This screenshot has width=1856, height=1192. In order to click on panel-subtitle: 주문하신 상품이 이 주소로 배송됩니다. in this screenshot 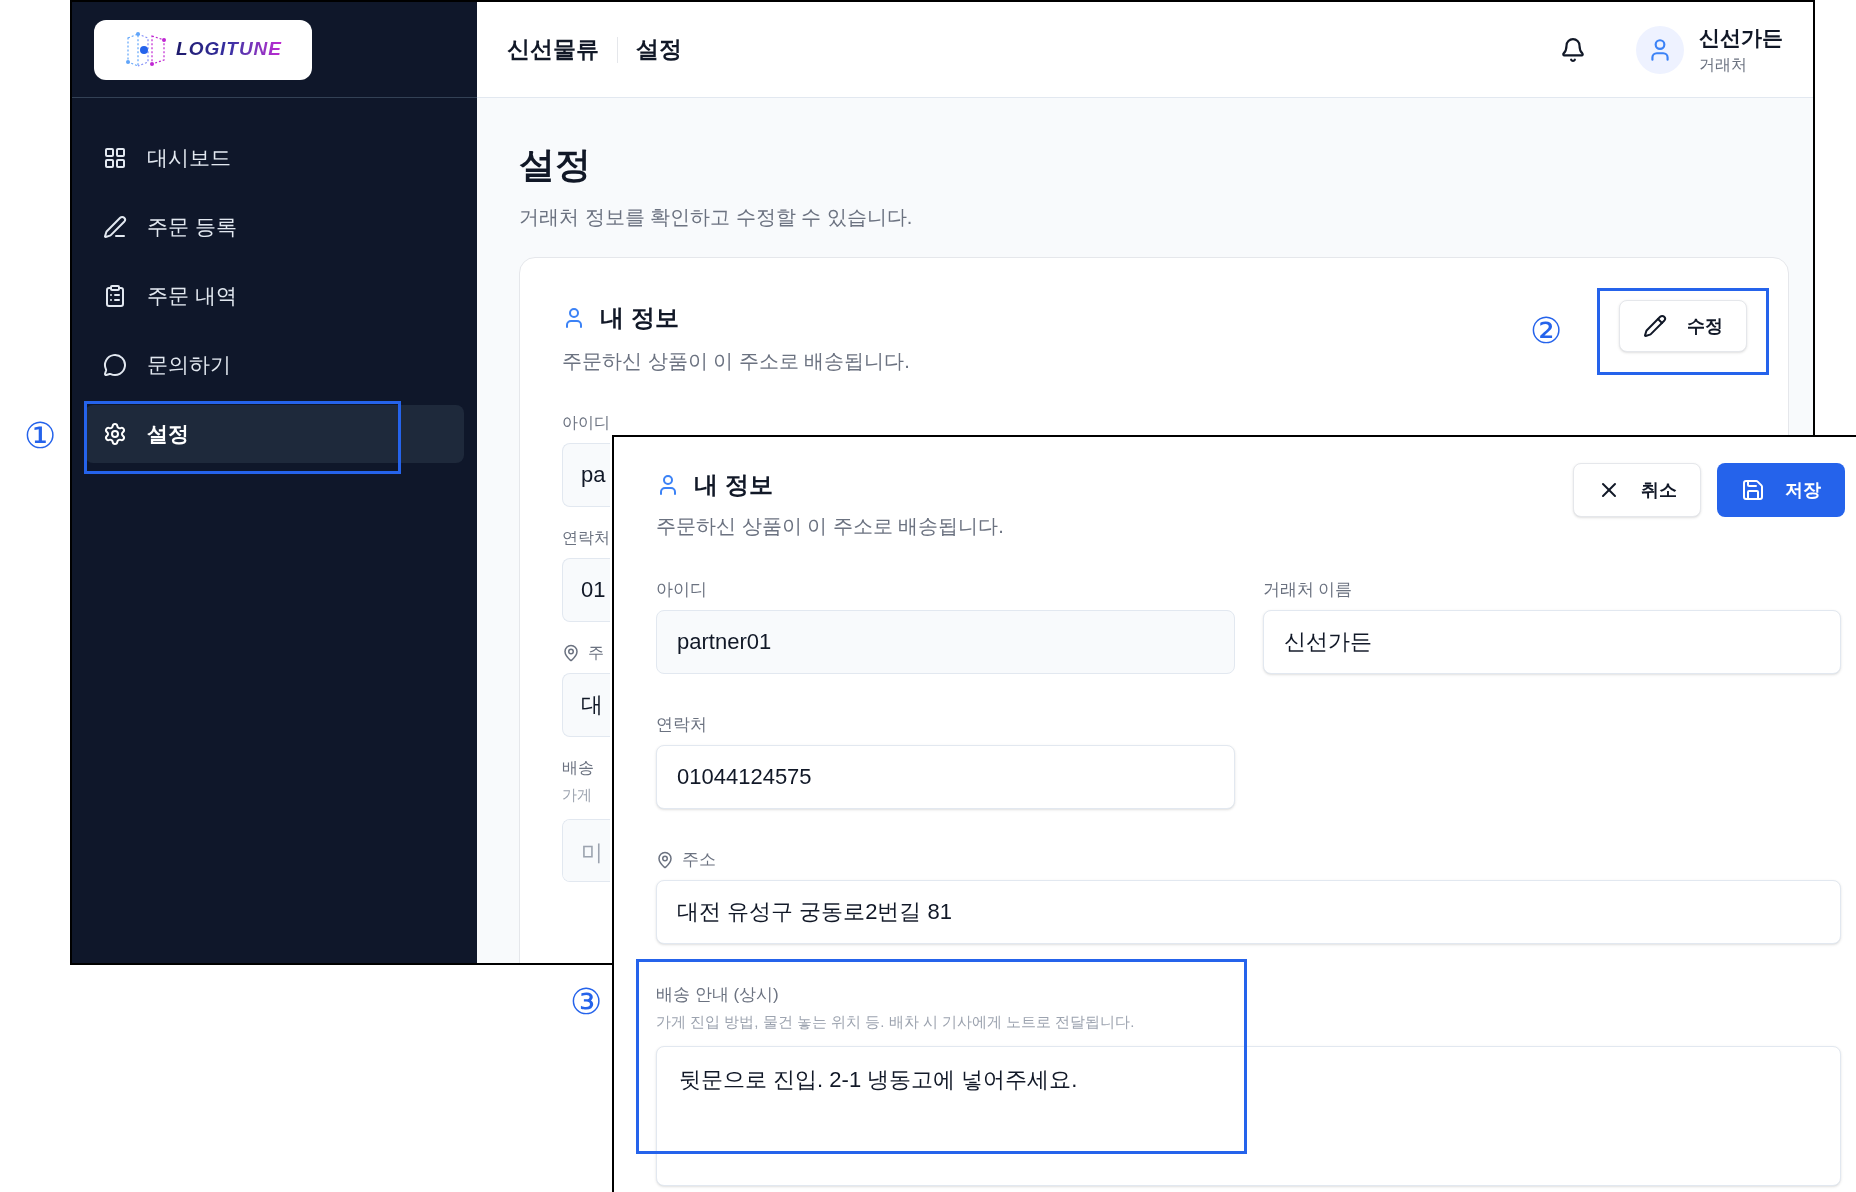, I will do `click(830, 526)`.